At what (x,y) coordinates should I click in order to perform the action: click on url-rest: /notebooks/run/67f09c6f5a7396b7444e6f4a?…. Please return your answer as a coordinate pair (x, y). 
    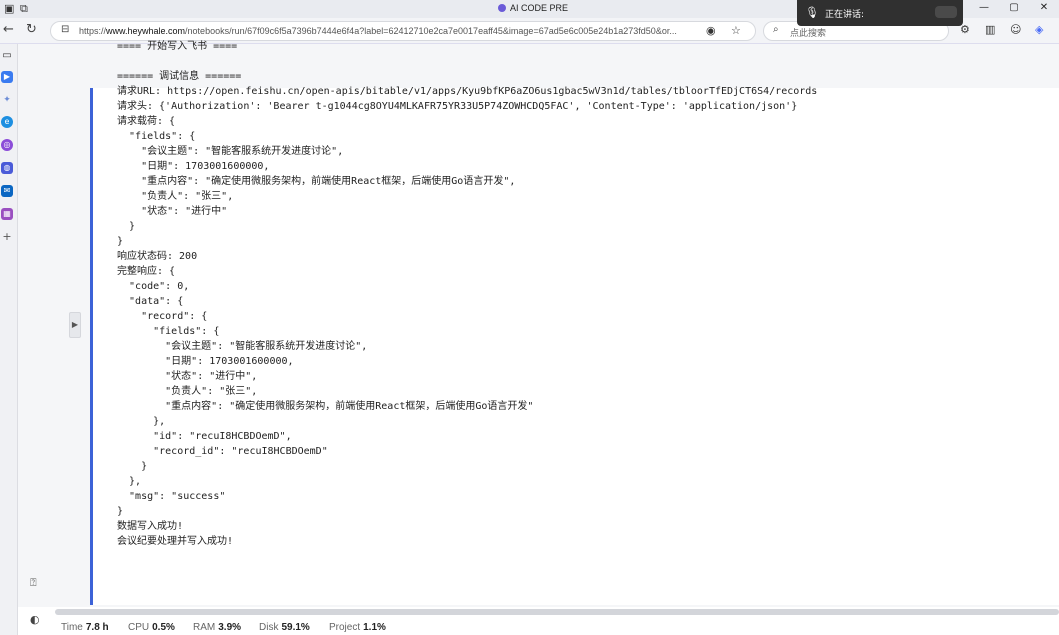
    Looking at the image, I should click on (431, 31).